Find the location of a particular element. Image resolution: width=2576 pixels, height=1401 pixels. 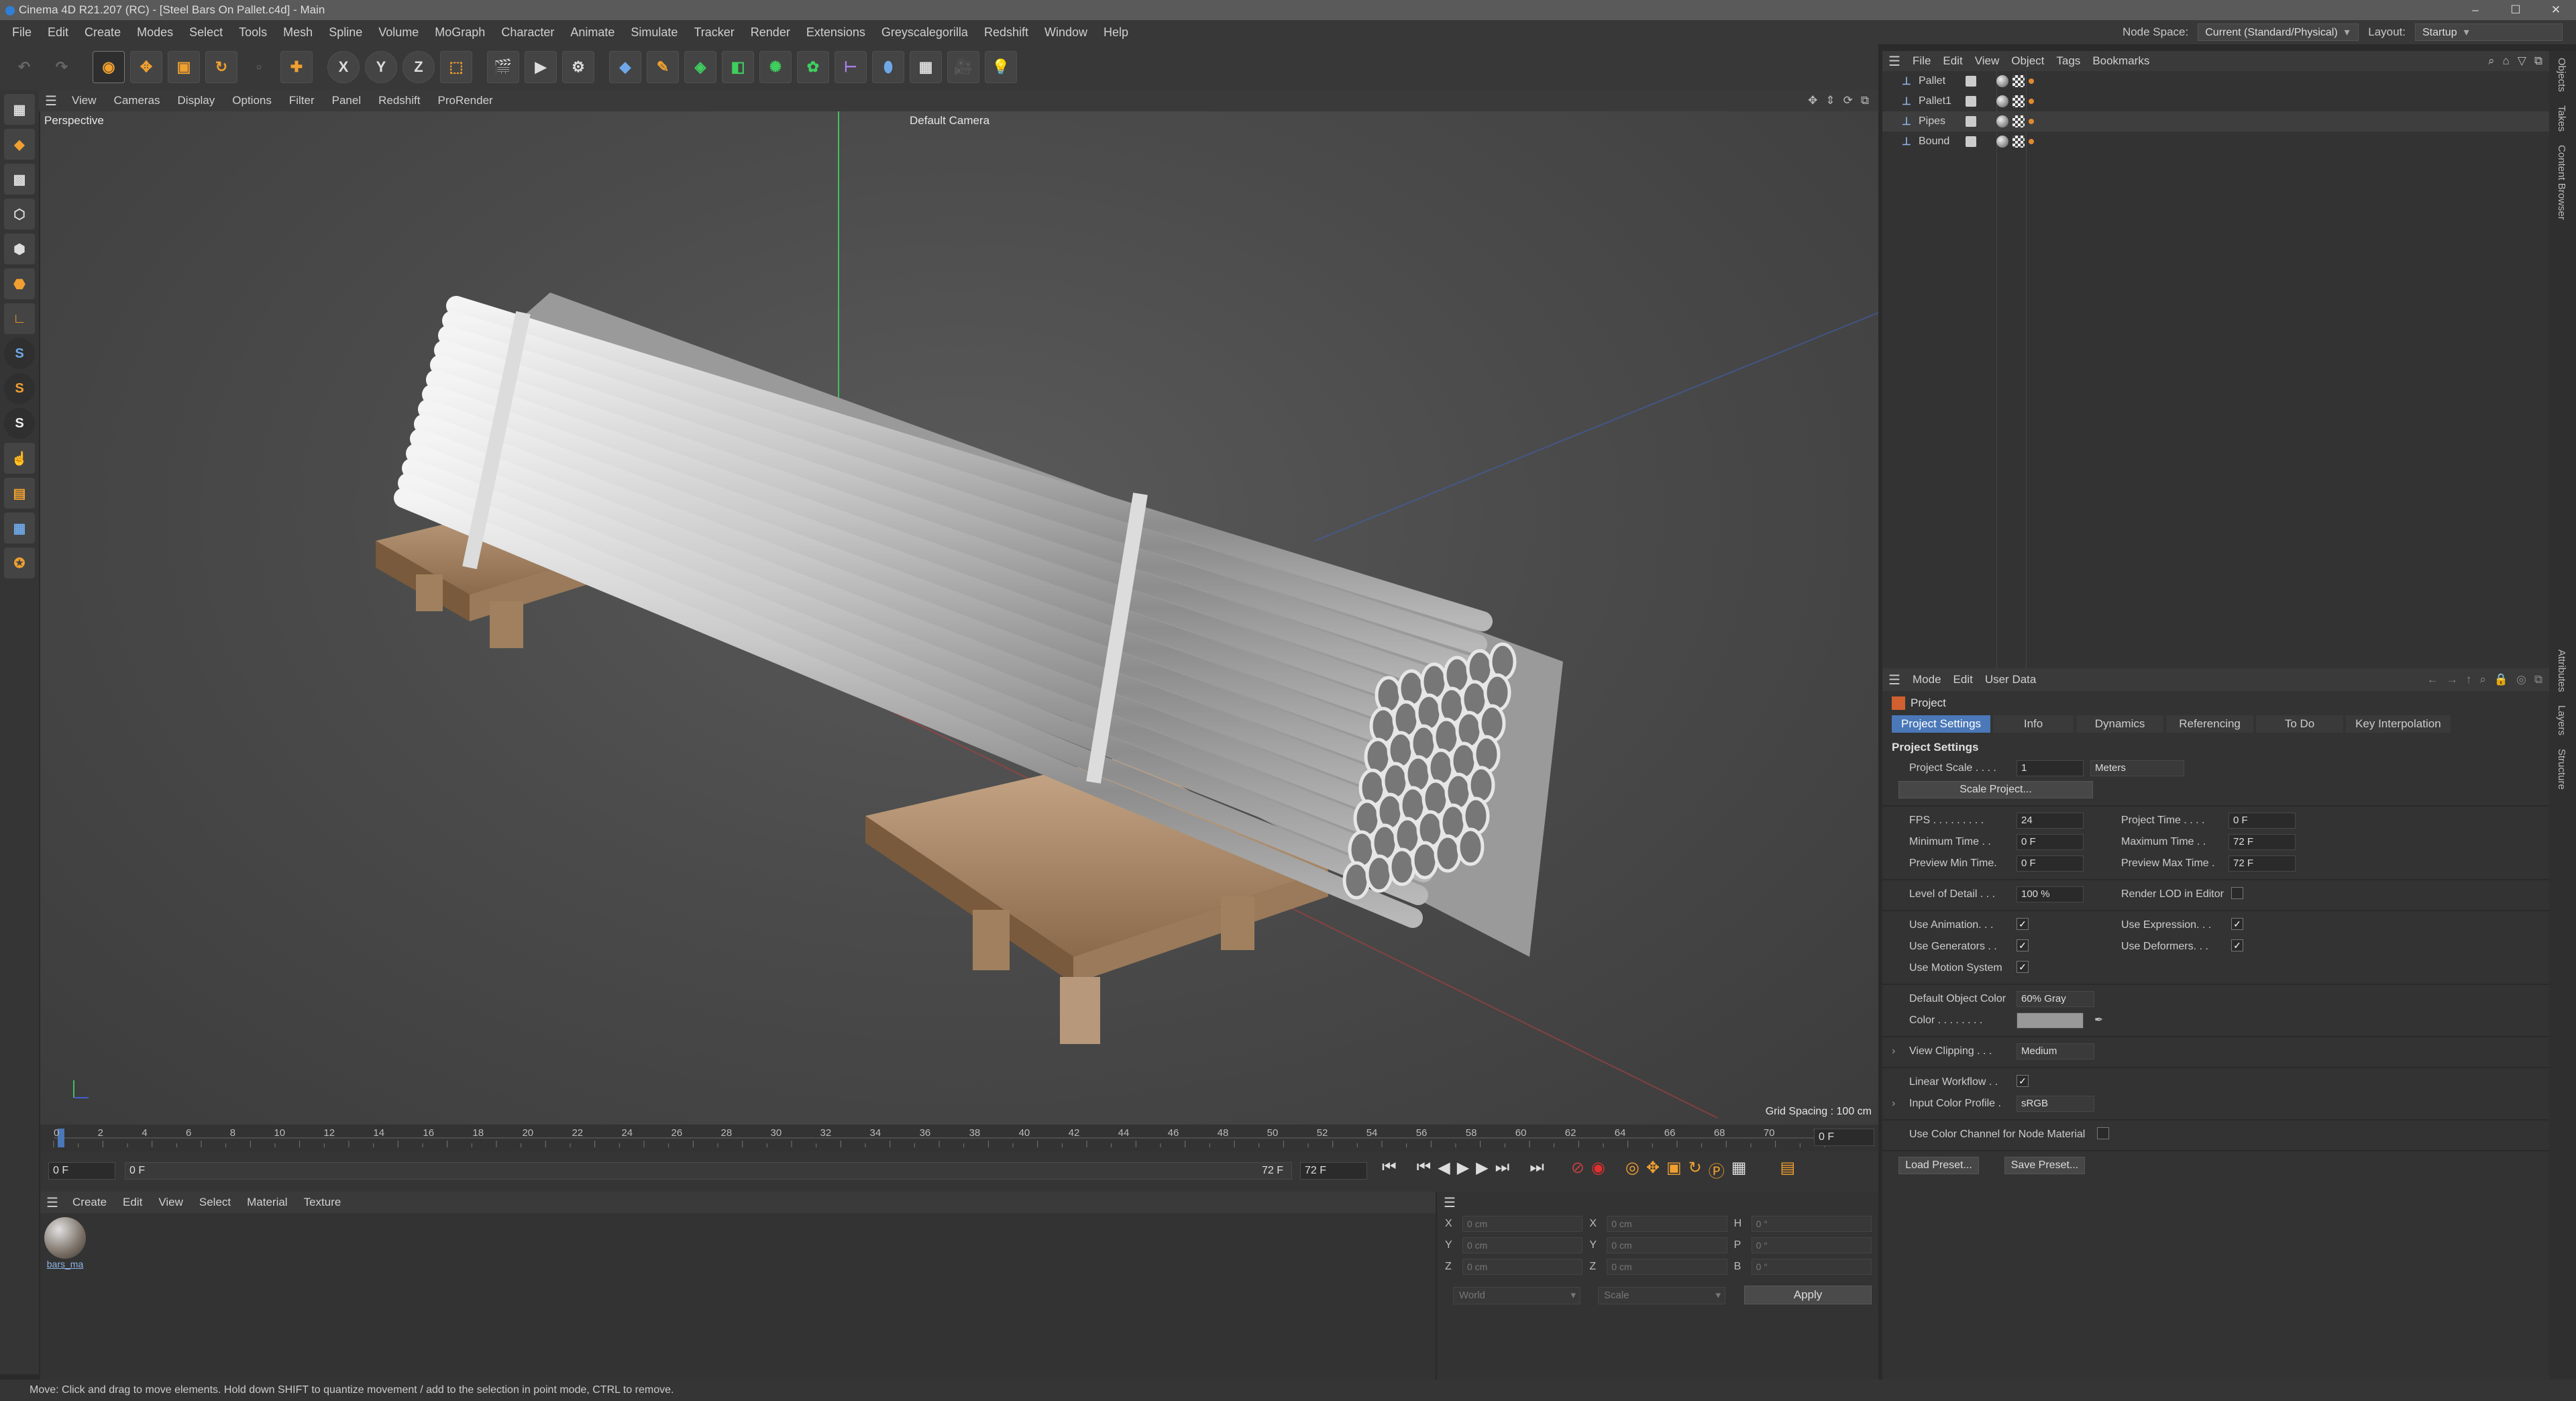

node-space-dropdown: Current (Standard/Physical) is located at coordinates (2278, 32).